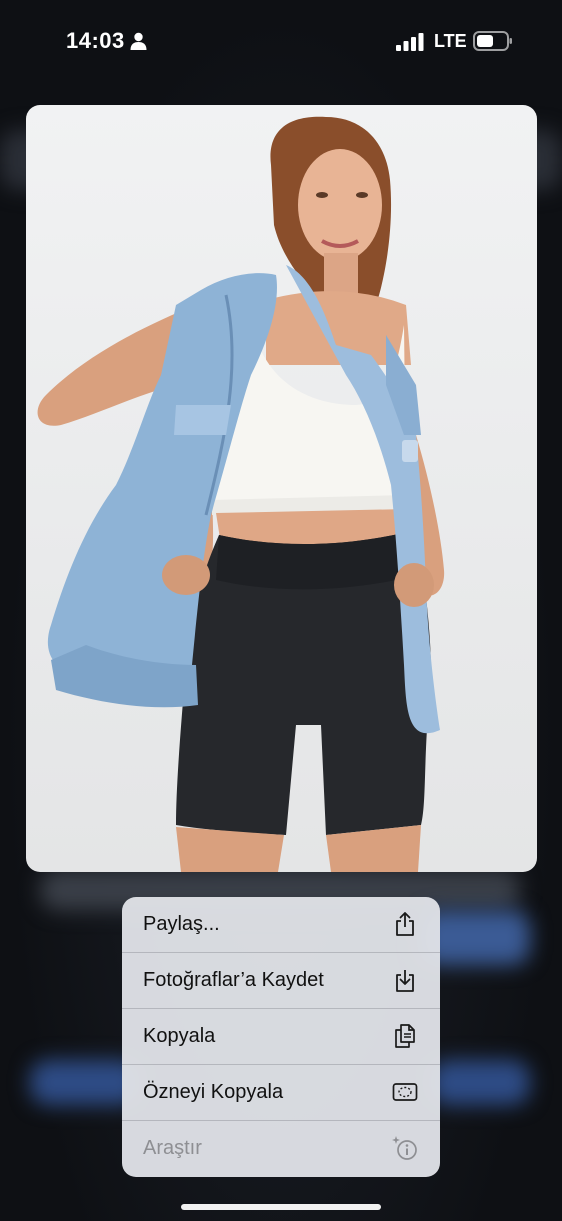 The height and width of the screenshot is (1221, 562). What do you see at coordinates (492, 41) in the screenshot?
I see `battery-icon` at bounding box center [492, 41].